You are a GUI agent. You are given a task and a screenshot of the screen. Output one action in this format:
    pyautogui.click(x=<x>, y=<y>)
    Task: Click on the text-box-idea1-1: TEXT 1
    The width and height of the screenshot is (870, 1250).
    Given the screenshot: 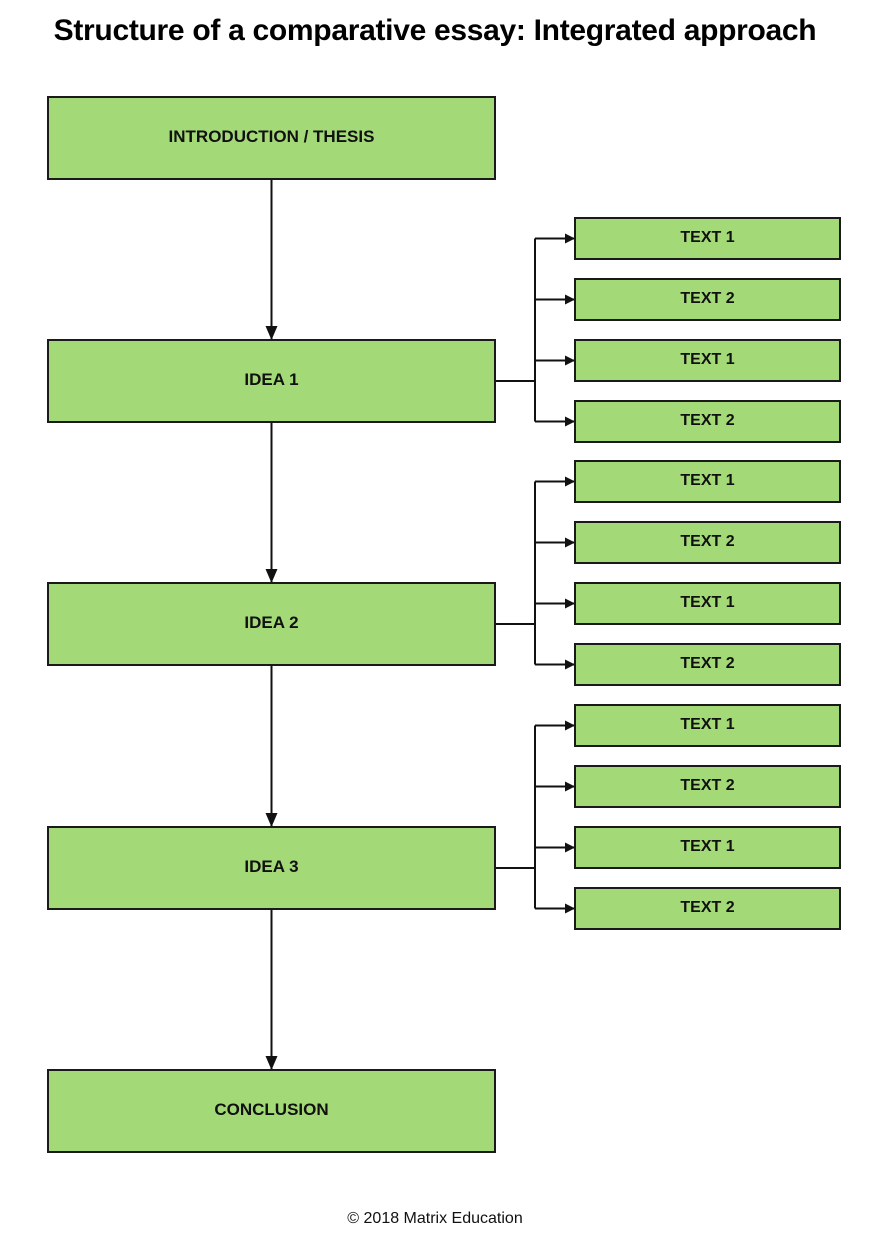 What is the action you would take?
    pyautogui.click(x=707, y=238)
    